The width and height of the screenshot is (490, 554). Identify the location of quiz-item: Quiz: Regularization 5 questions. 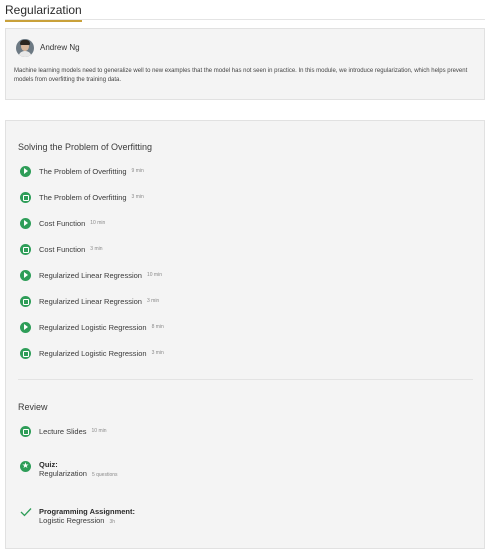
(120, 471).